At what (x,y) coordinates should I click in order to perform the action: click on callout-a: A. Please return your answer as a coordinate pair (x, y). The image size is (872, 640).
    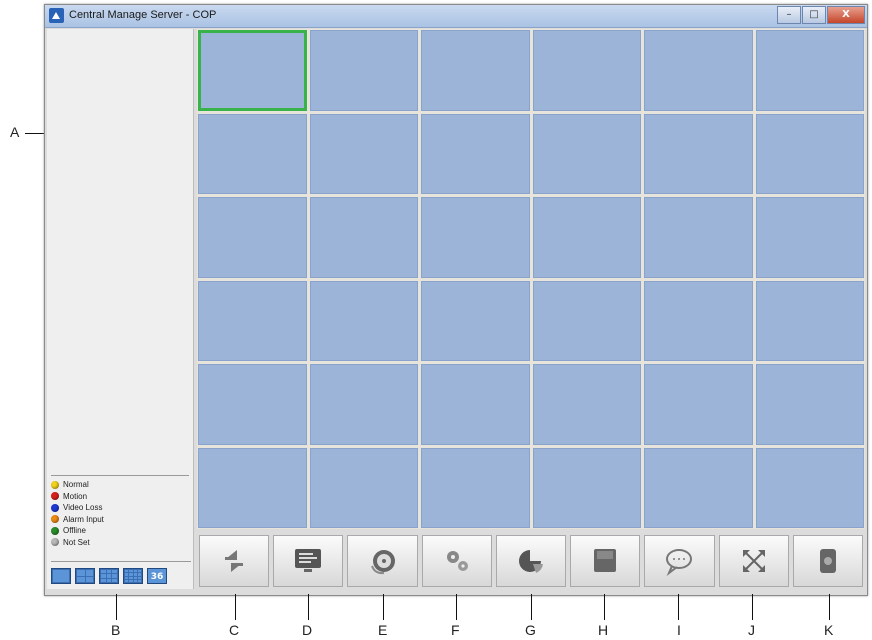
    Looking at the image, I should click on (15, 132).